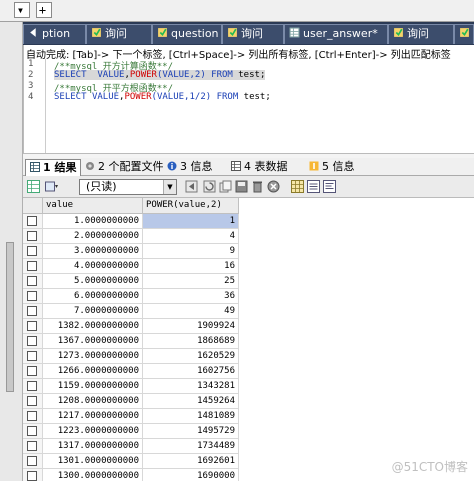 The width and height of the screenshot is (474, 481). What do you see at coordinates (253, 34) in the screenshot?
I see `tab-query-2: 询问` at bounding box center [253, 34].